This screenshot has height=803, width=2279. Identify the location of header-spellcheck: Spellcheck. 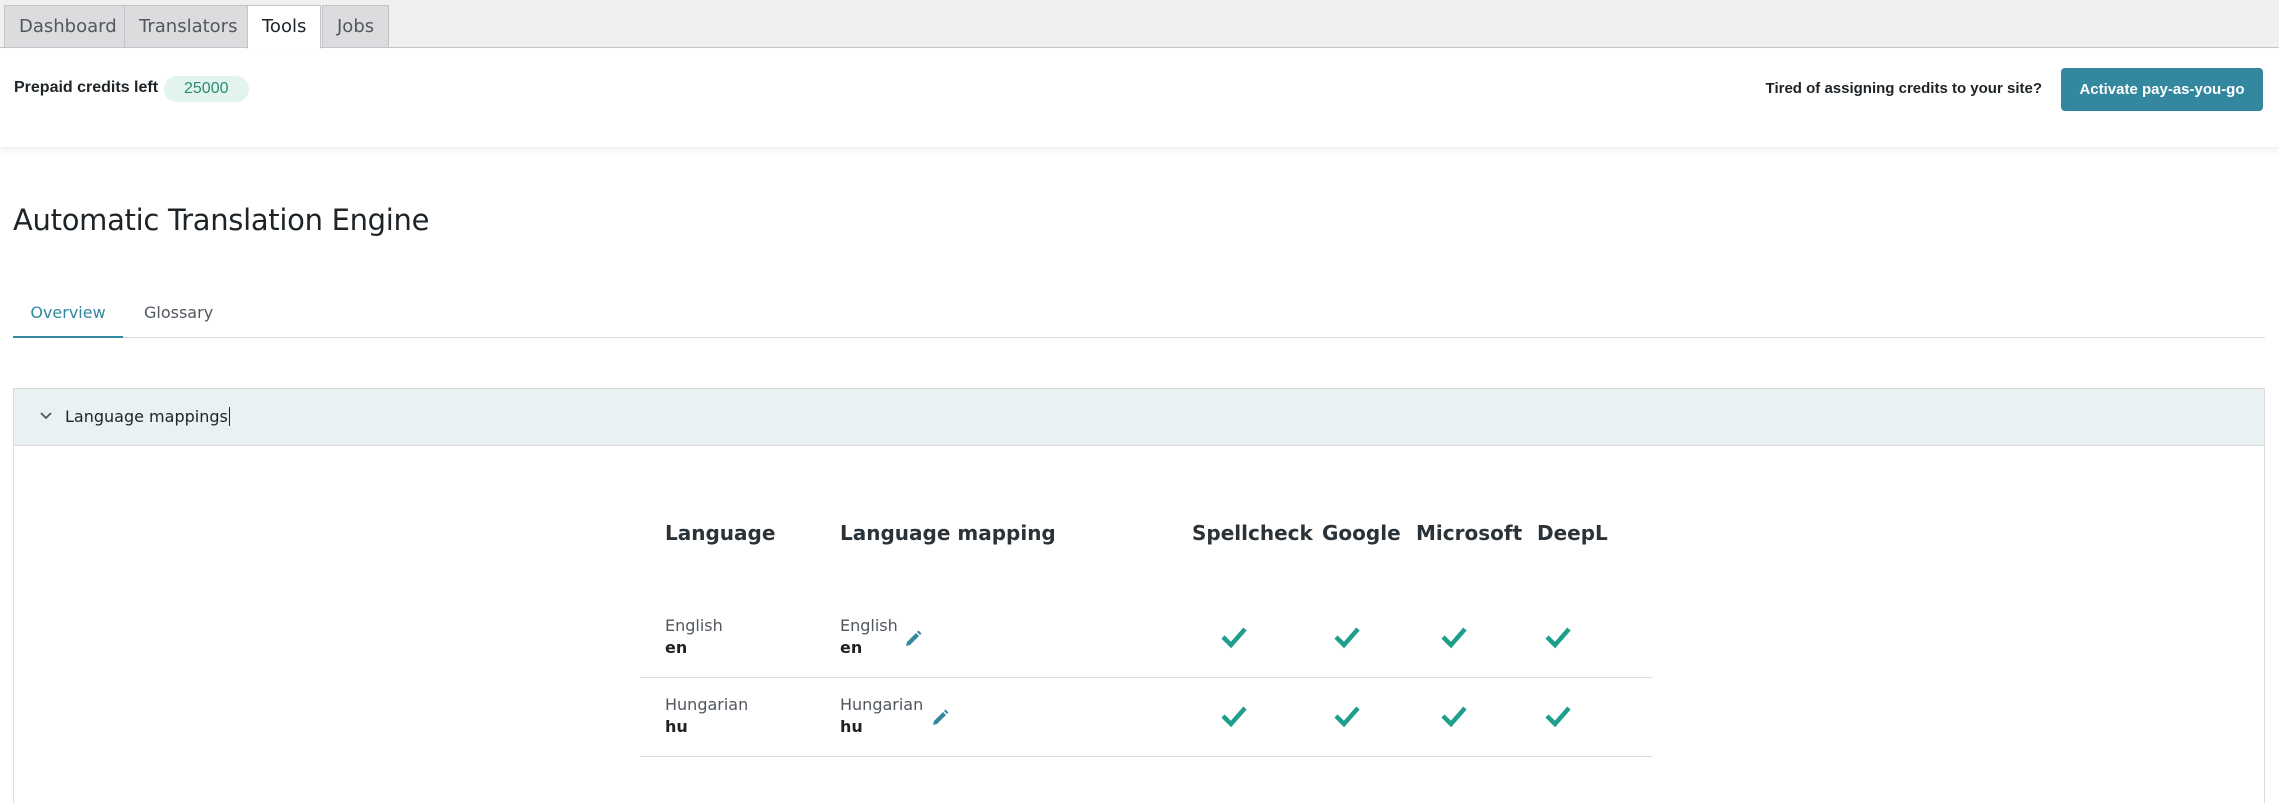
(1252, 533).